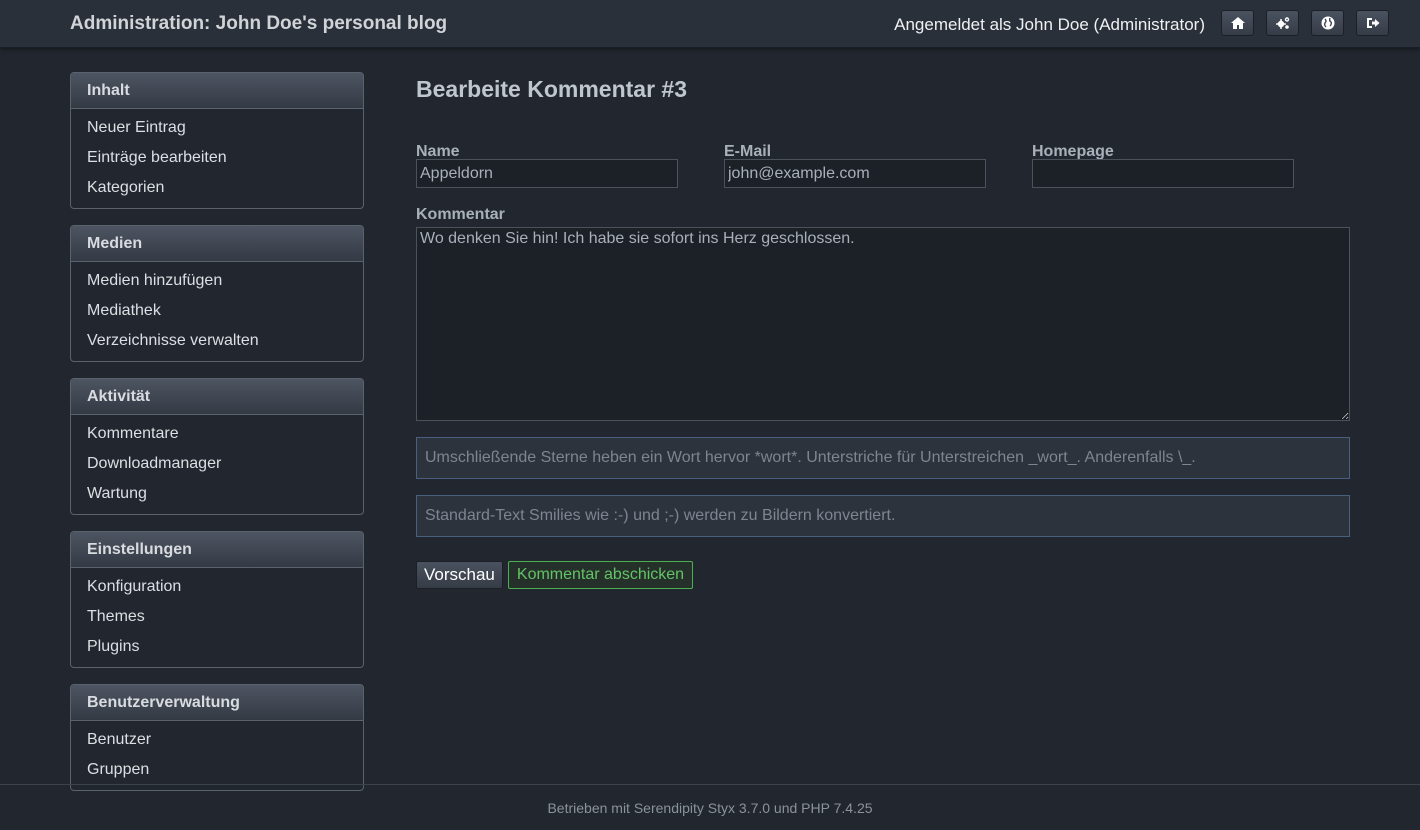 The height and width of the screenshot is (830, 1420). I want to click on sidebar-item-plugins: Plugins, so click(217, 648).